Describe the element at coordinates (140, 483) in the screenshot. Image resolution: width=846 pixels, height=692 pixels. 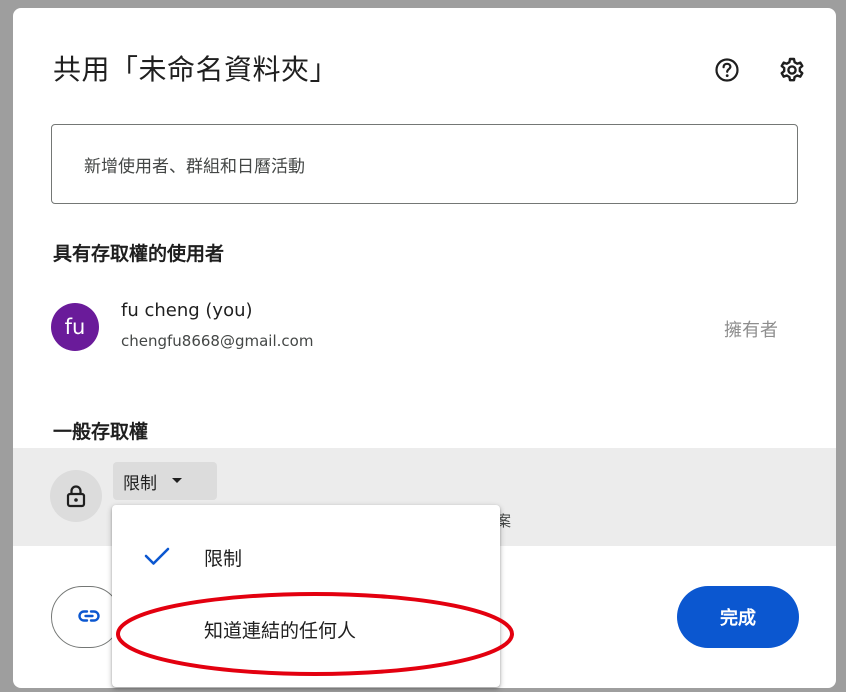
I see `access-level-value: 限制` at that location.